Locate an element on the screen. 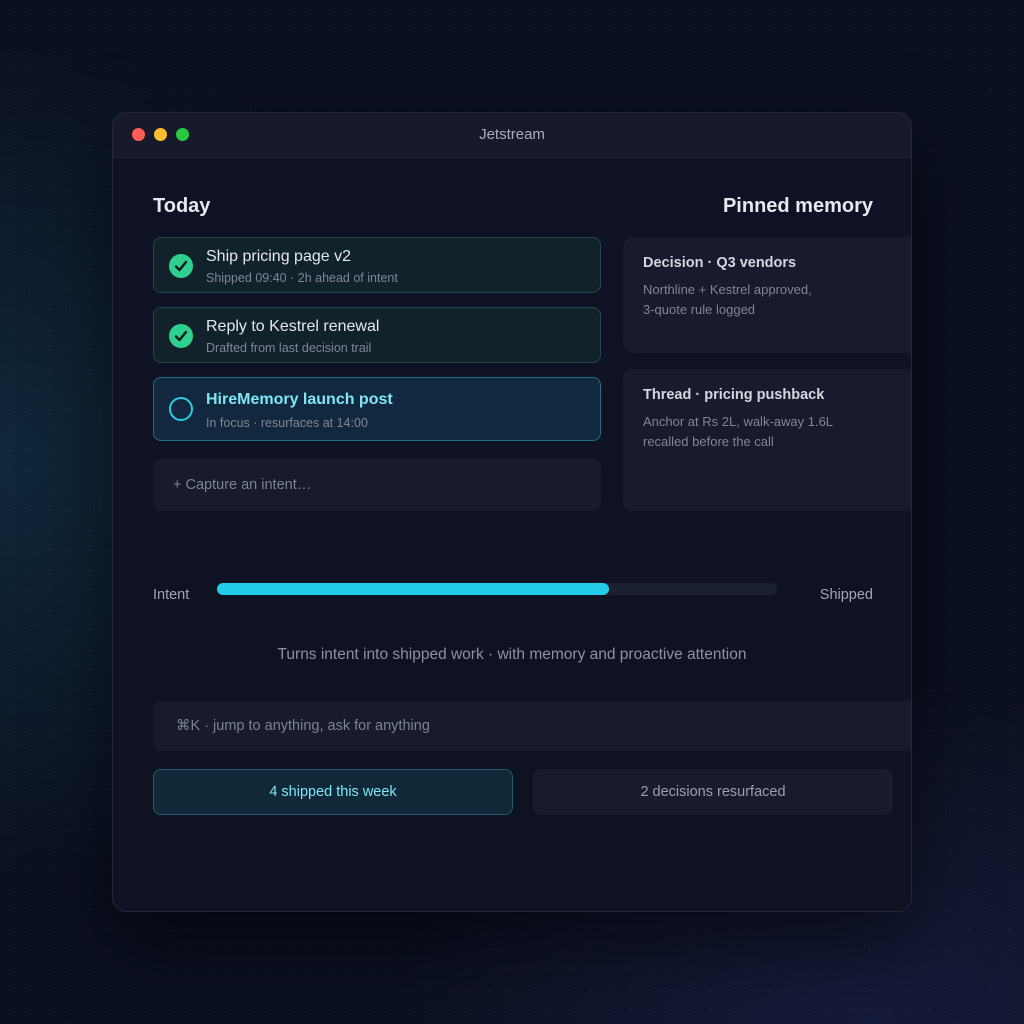 The height and width of the screenshot is (1024, 1024). memory-card-line: recalled before the call is located at coordinates (708, 441).